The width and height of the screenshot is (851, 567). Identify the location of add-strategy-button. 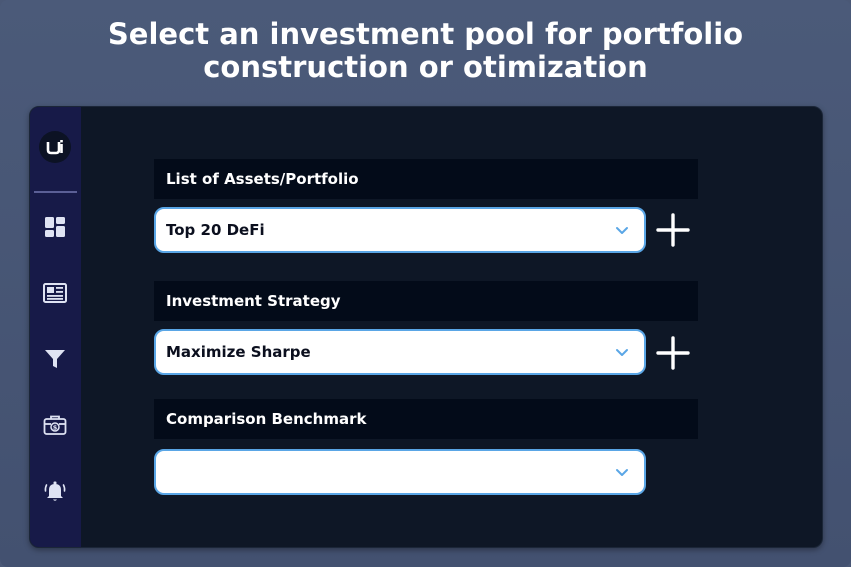
(673, 353).